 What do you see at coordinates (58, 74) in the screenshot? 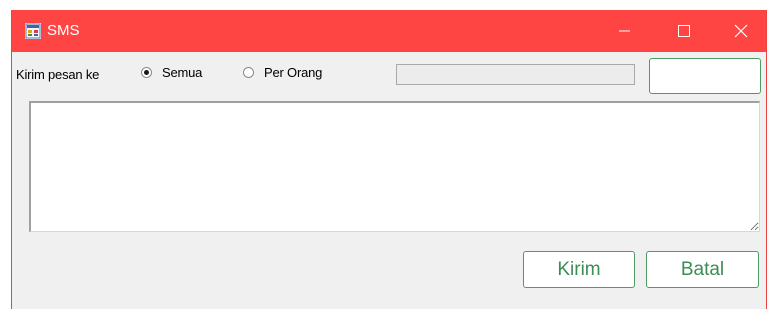
I see `recipient-label: Kirim pesan ke` at bounding box center [58, 74].